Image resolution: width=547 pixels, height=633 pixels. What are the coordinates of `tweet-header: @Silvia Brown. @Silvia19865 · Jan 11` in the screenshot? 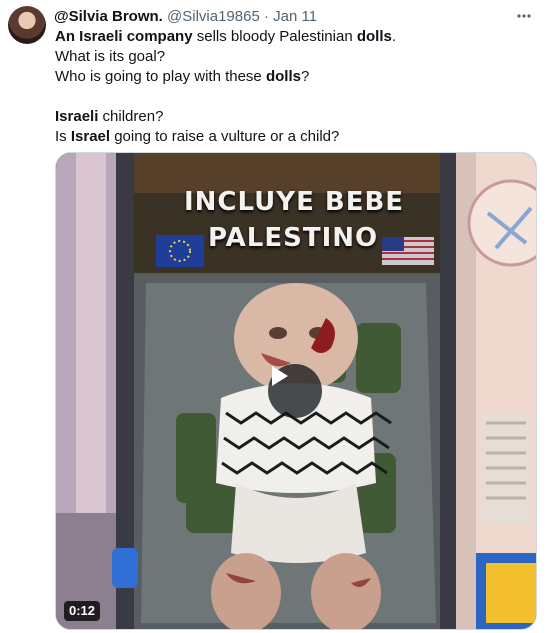 It's located at (185, 17).